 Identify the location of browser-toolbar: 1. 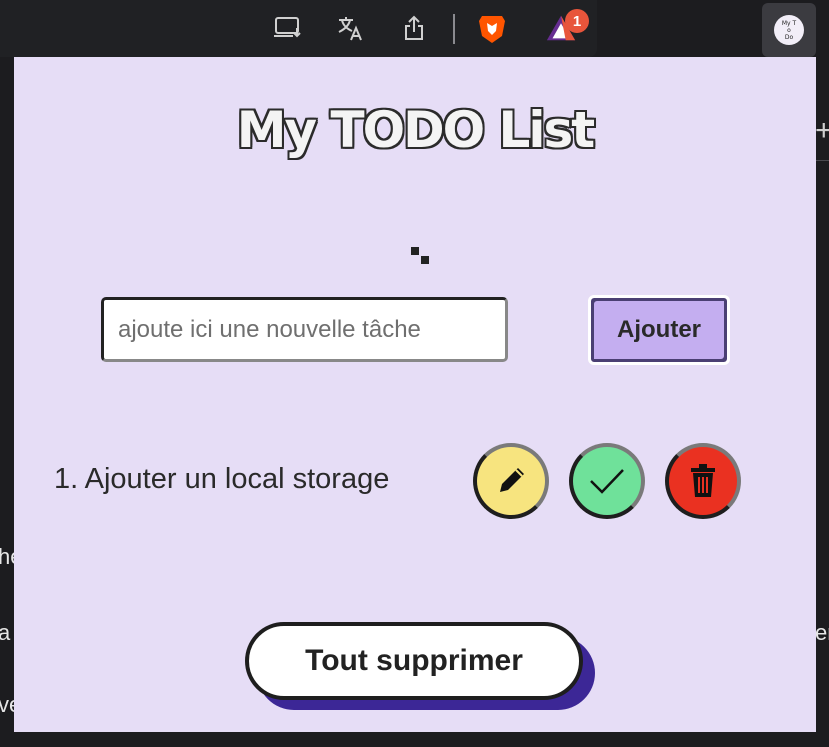
(298, 28).